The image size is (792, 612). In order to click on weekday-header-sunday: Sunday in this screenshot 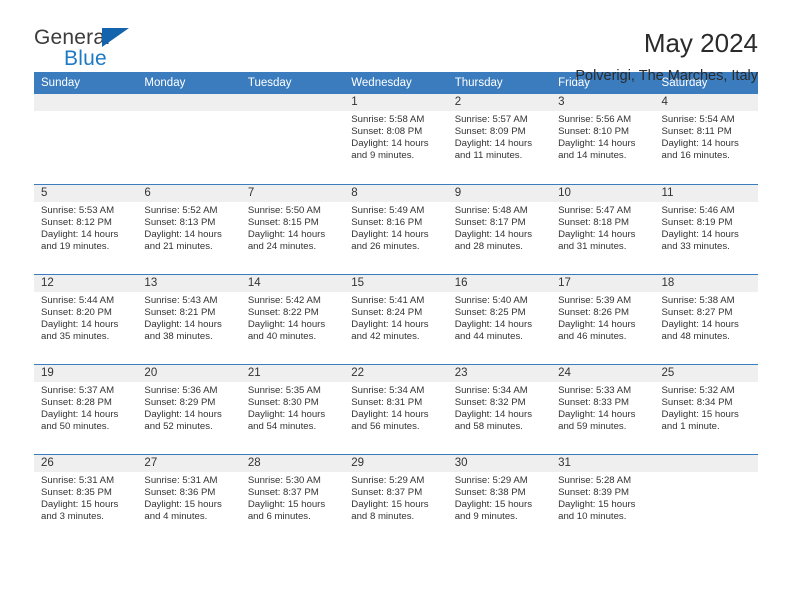, I will do `click(86, 83)`.